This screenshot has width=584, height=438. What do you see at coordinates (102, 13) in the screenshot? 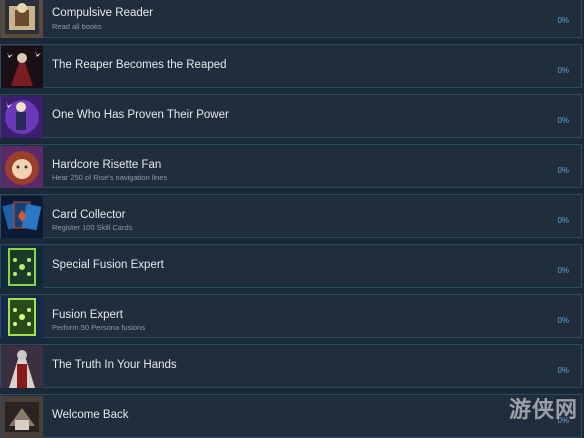
I see `achievement-name: Compulsive Reader` at bounding box center [102, 13].